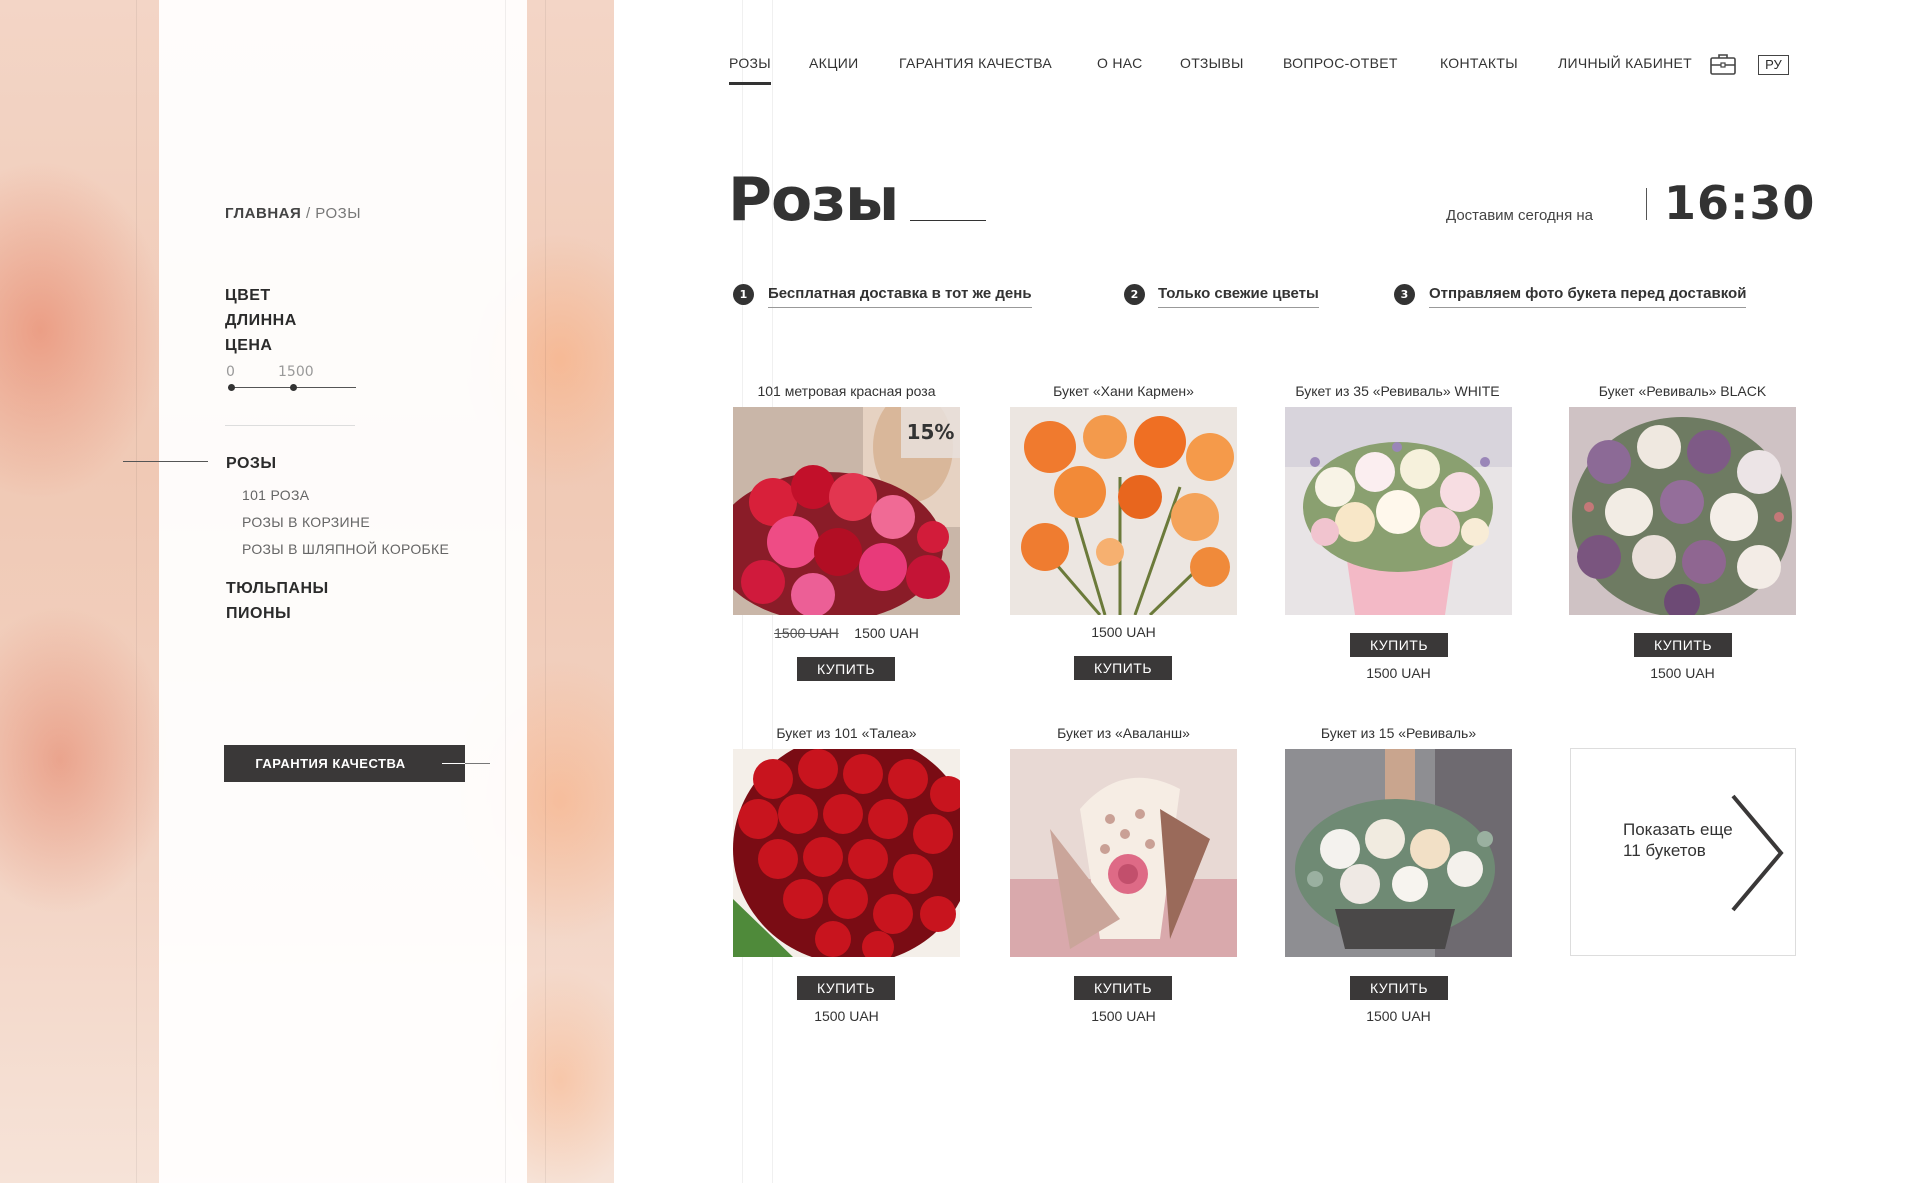  I want to click on nav-quality: ГАРАНТИЯ КАЧЕСТВА, so click(975, 63).